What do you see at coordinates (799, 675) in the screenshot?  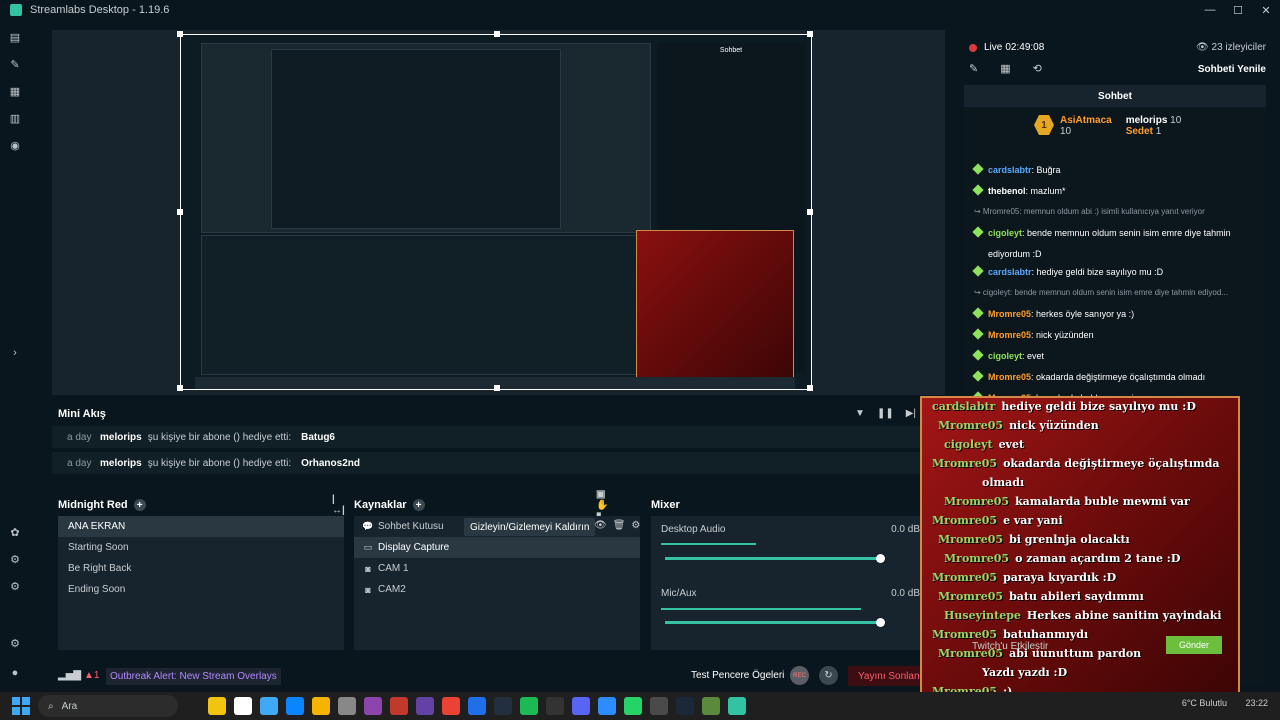 I see `record-button: REC` at bounding box center [799, 675].